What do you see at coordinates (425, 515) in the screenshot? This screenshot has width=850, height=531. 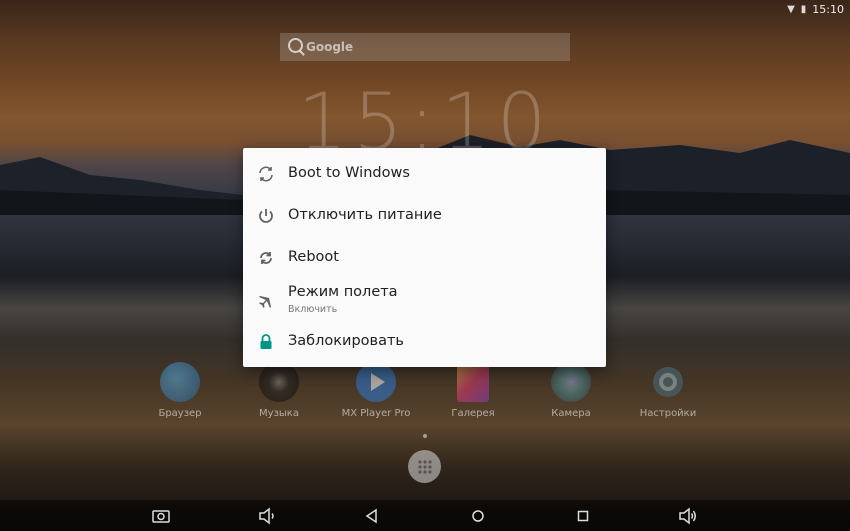 I see `navigation-bar` at bounding box center [425, 515].